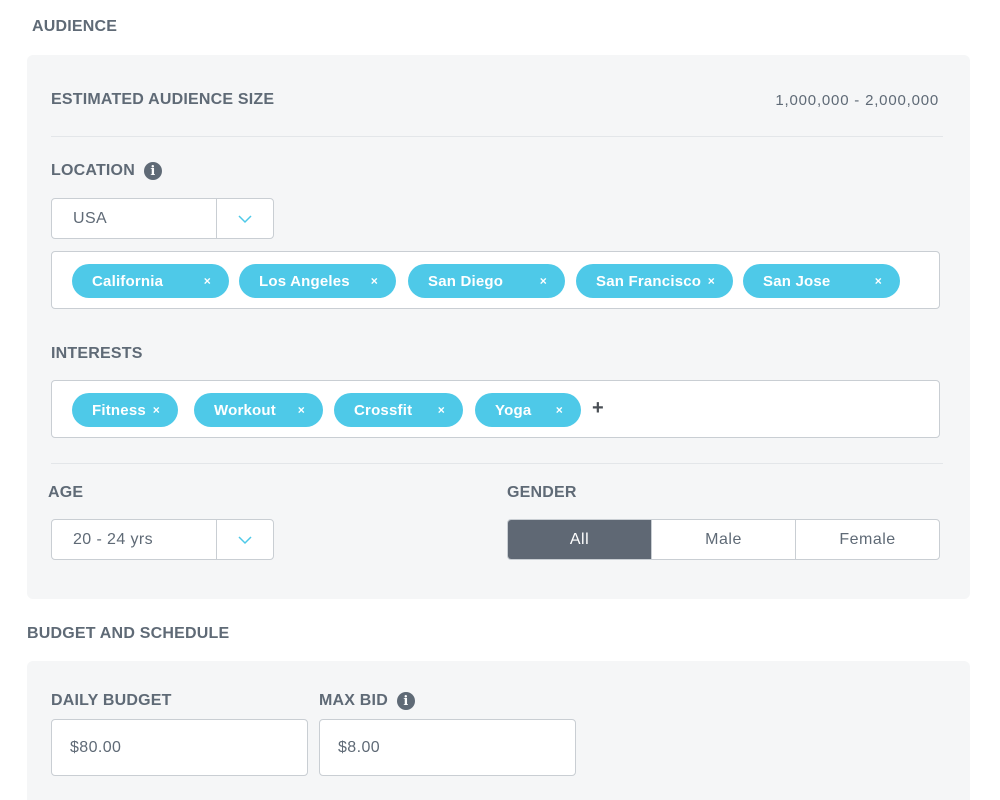 The width and height of the screenshot is (1000, 800). Describe the element at coordinates (97, 353) in the screenshot. I see `interests-label: INTERESTS` at that location.